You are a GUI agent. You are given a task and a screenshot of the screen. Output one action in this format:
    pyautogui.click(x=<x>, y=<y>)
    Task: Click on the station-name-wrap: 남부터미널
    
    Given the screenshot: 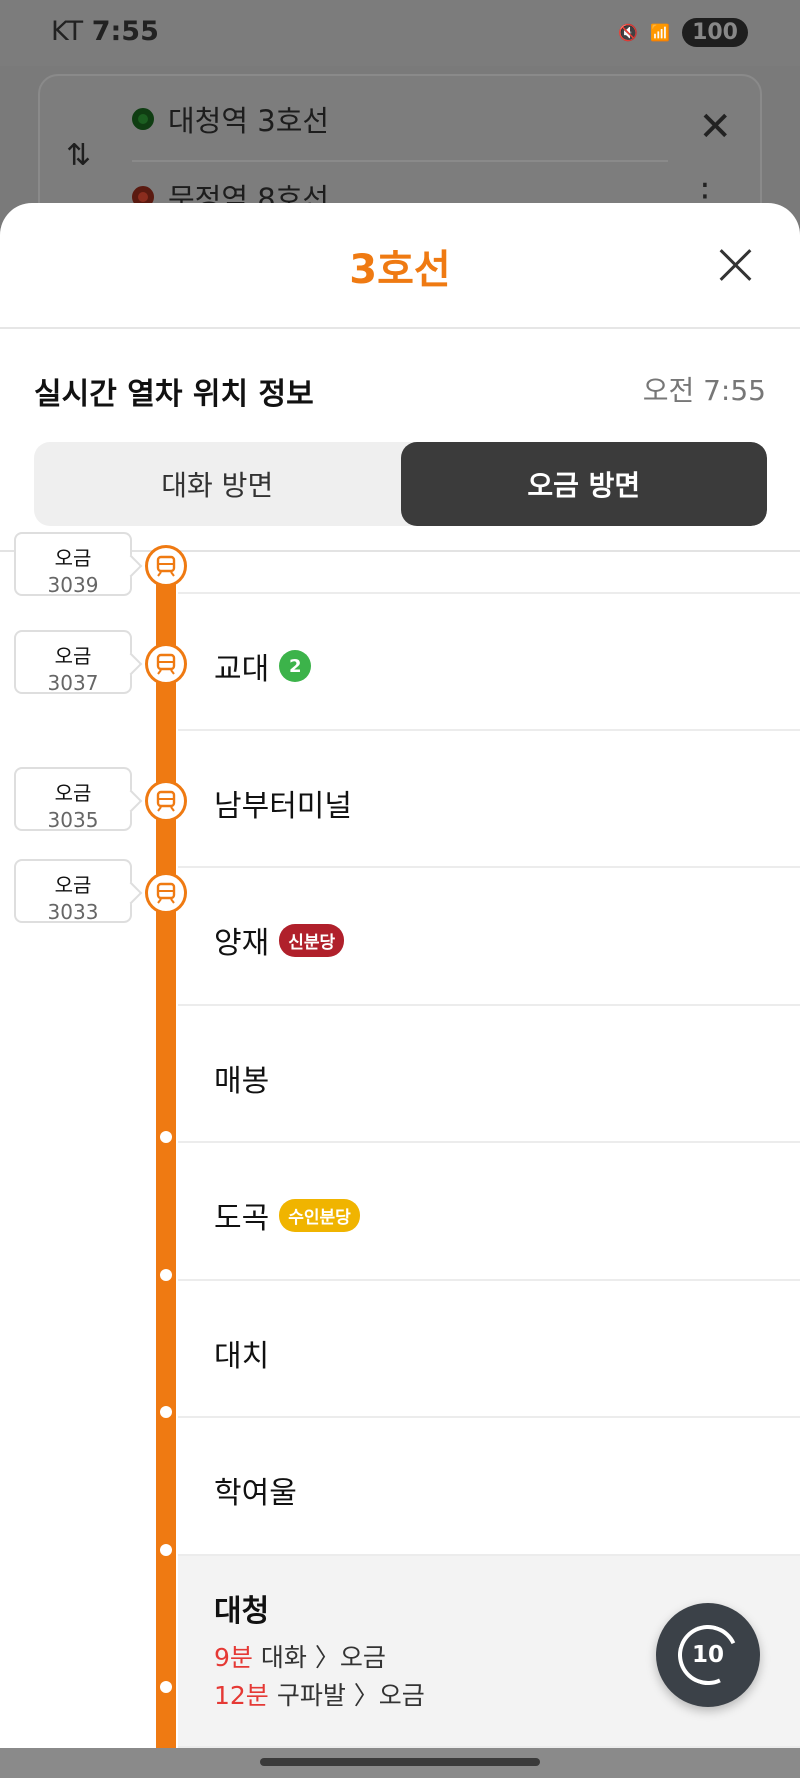 What is the action you would take?
    pyautogui.click(x=283, y=803)
    